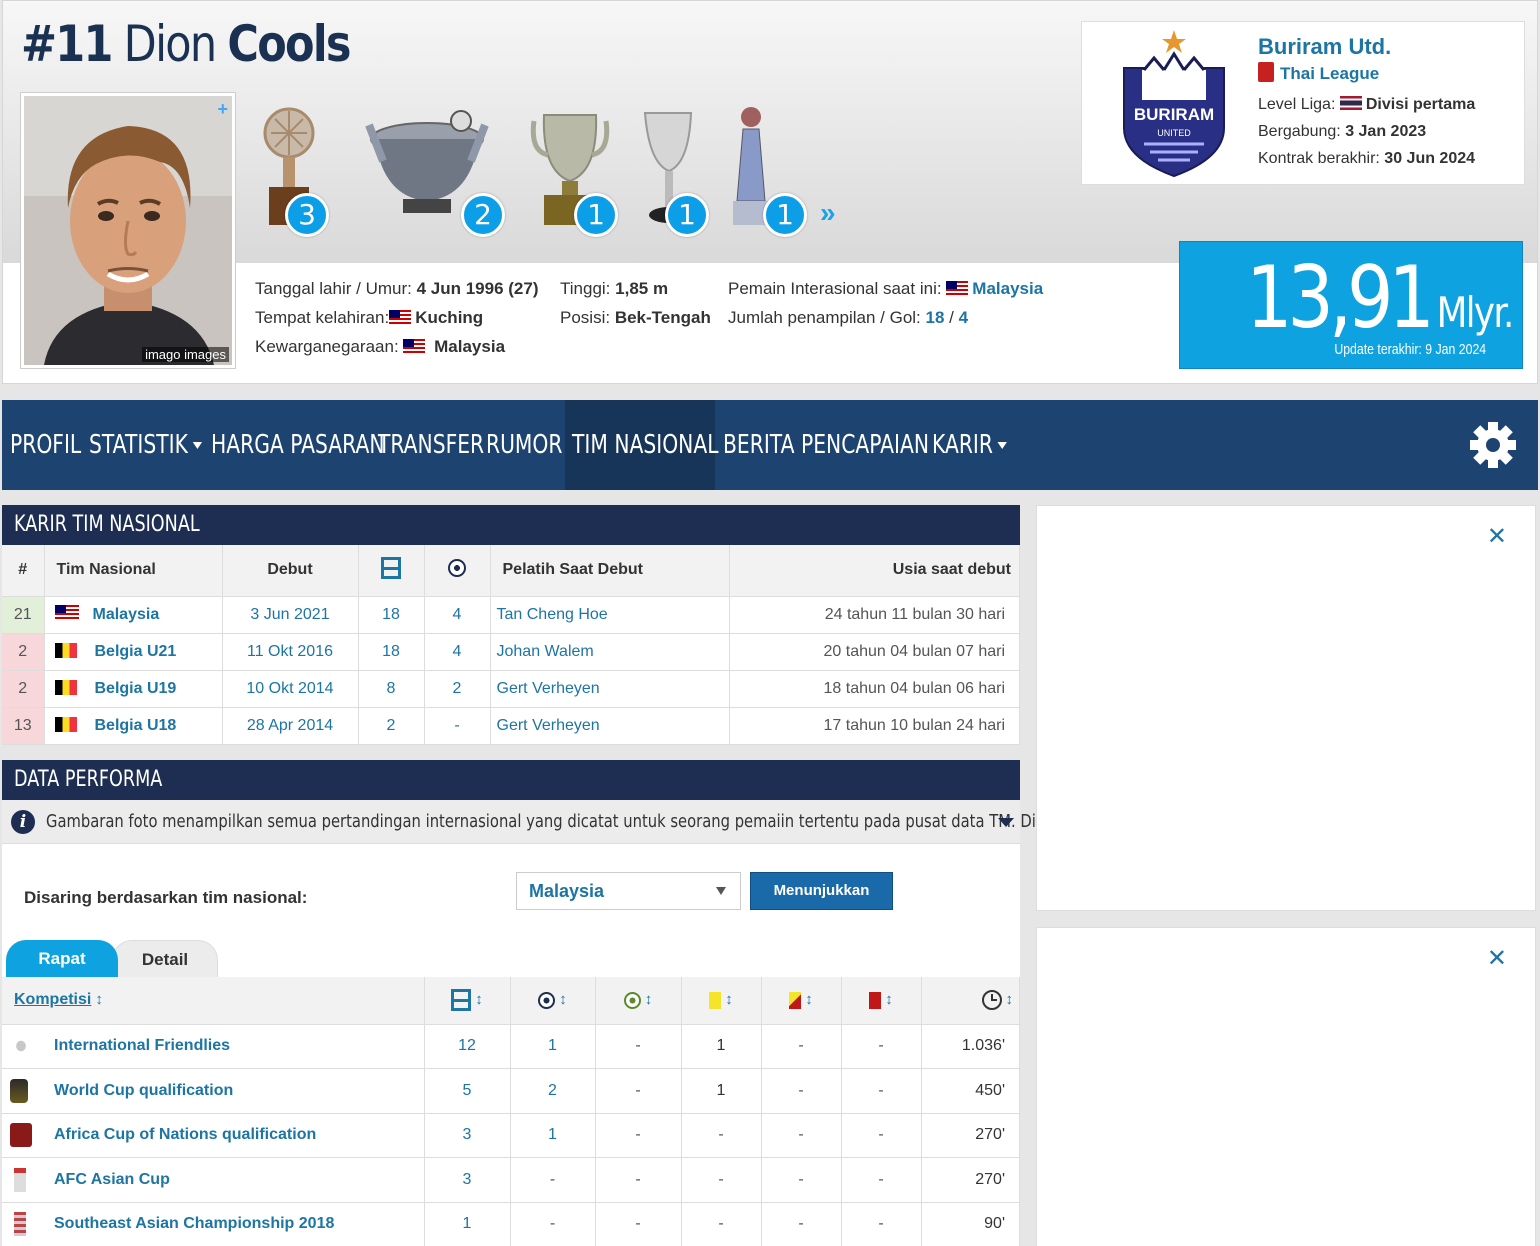 This screenshot has width=1540, height=1246. I want to click on trophy-2: 2, so click(434, 169).